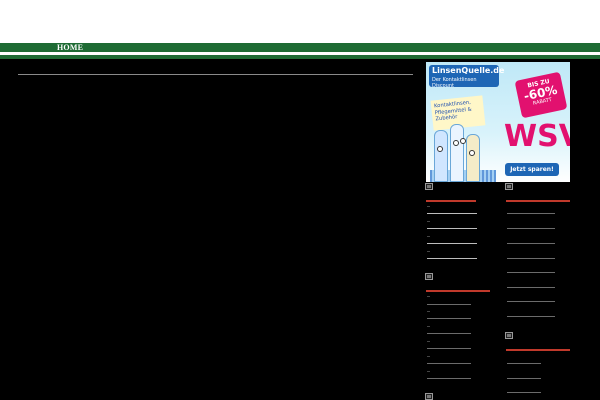 This screenshot has height=400, width=600. Describe the element at coordinates (468, 70) in the screenshot. I see `ad-brand: LinsenQuelle.de` at that location.